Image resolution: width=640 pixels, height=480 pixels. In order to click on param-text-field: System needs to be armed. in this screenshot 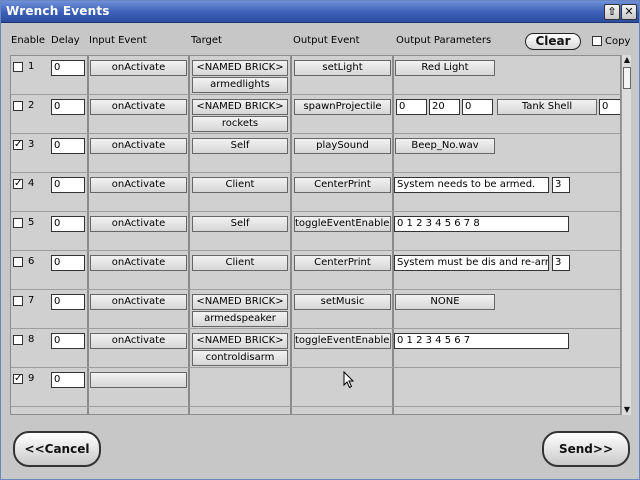, I will do `click(471, 185)`.